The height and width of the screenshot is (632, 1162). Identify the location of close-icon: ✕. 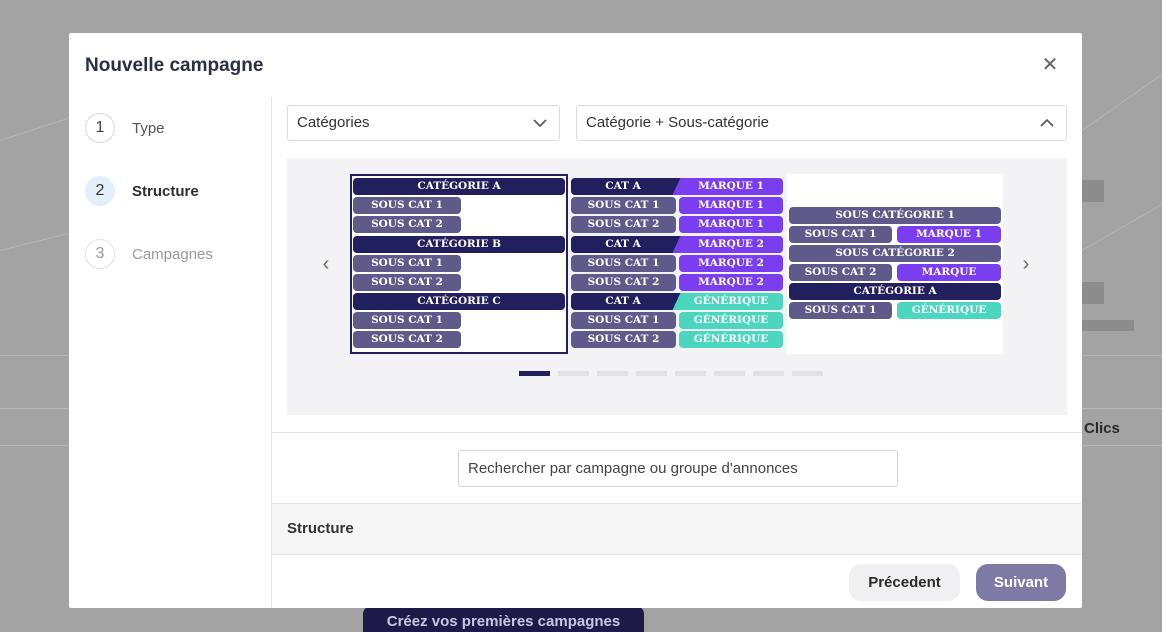
(1050, 65).